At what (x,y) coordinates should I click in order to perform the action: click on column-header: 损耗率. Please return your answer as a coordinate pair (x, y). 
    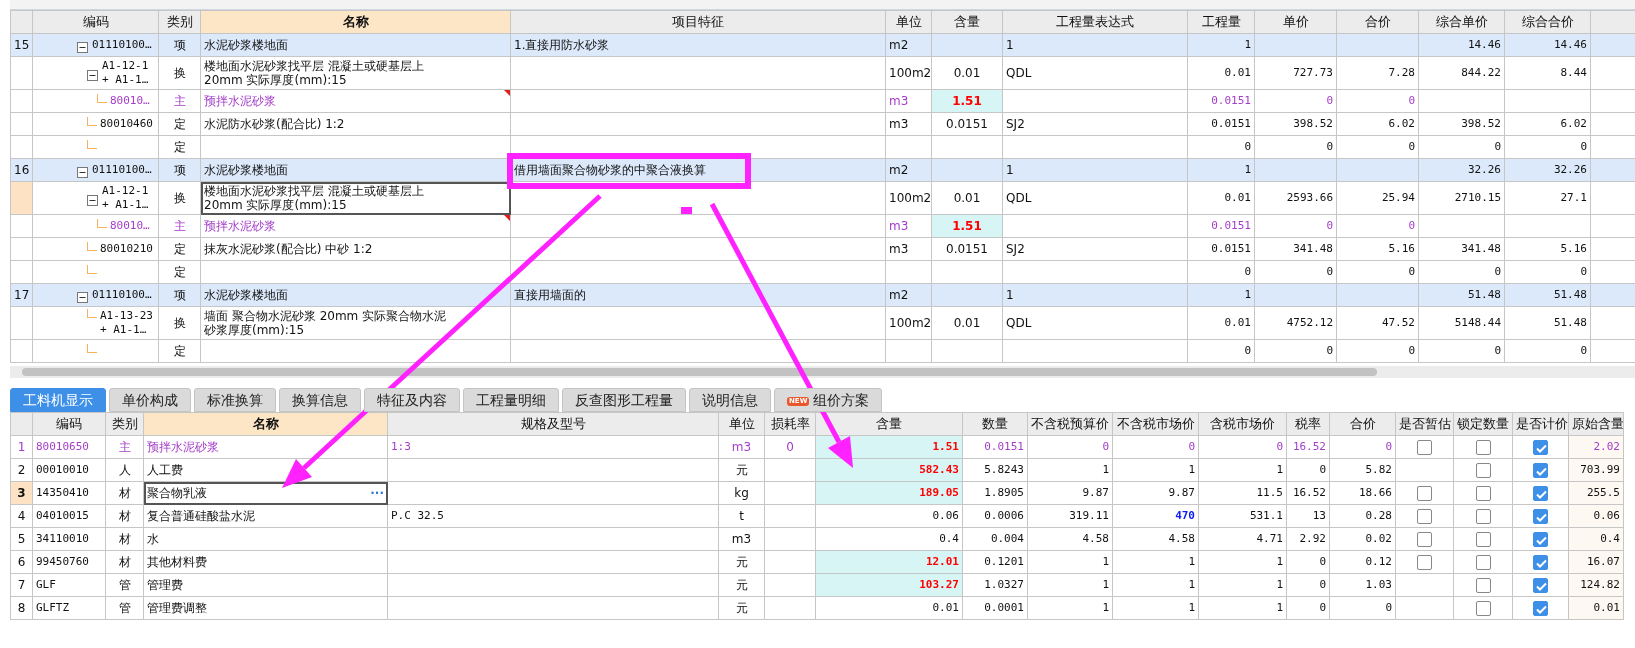
    Looking at the image, I should click on (790, 424).